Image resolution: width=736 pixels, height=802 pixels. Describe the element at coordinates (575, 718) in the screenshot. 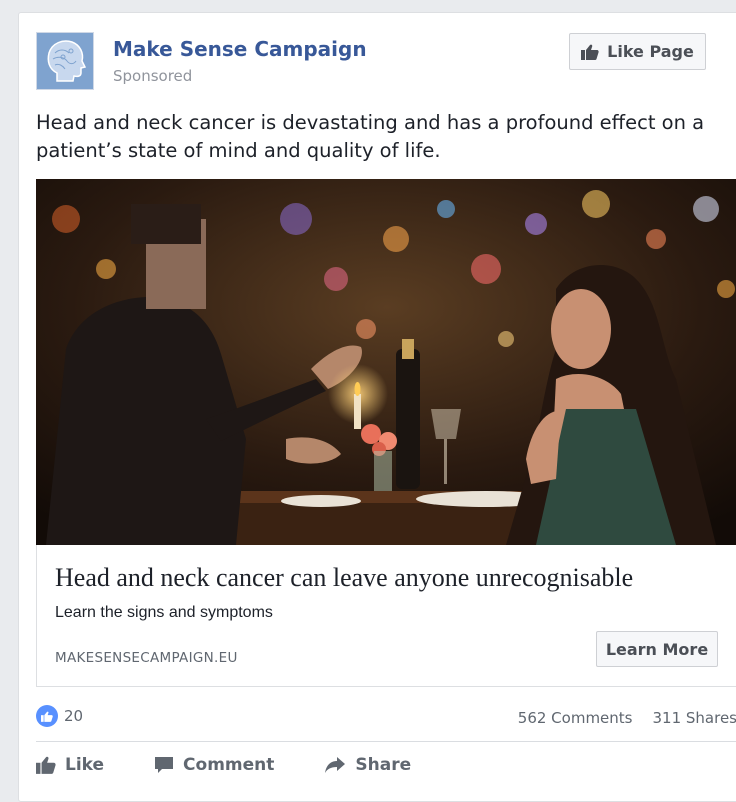

I see `comments-count: 562 Comments` at that location.